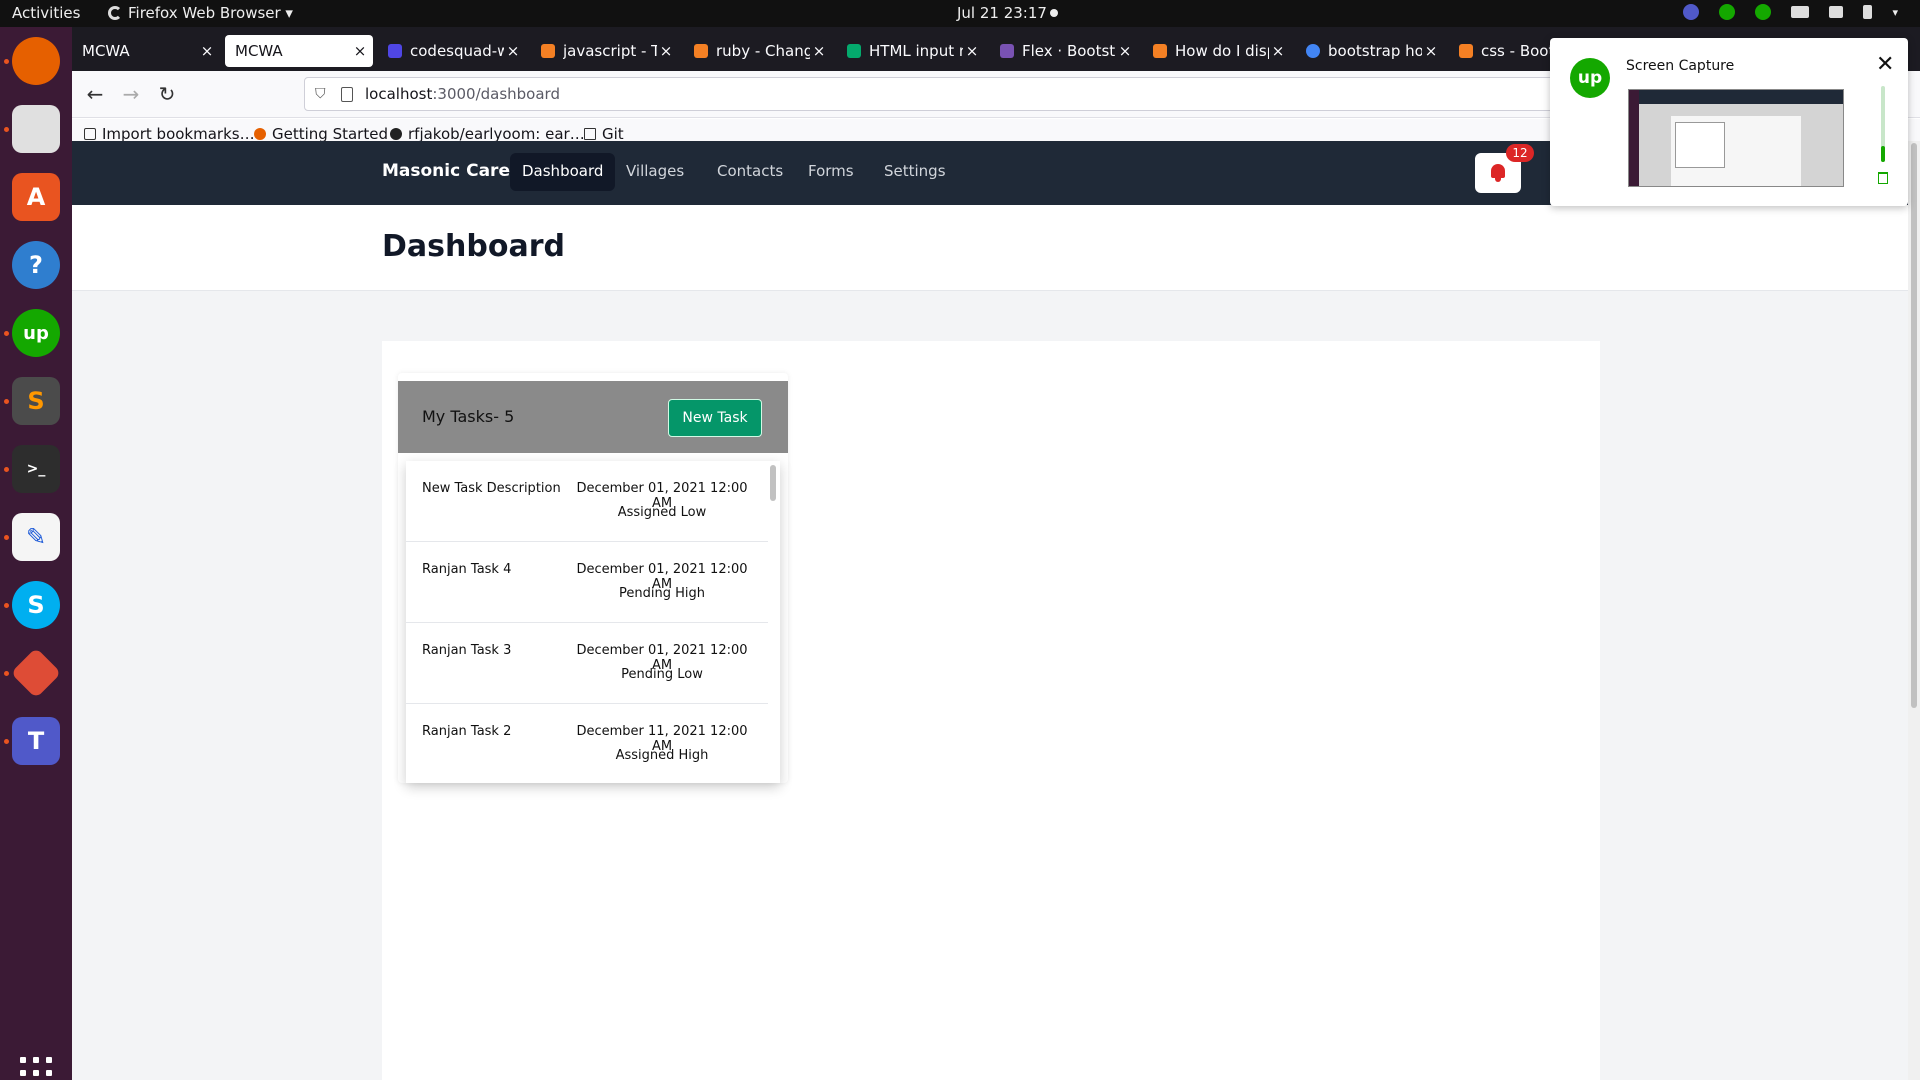 The image size is (1920, 1080). Describe the element at coordinates (457, 51) in the screenshot. I see `tab-title: codesquad-wa` at that location.